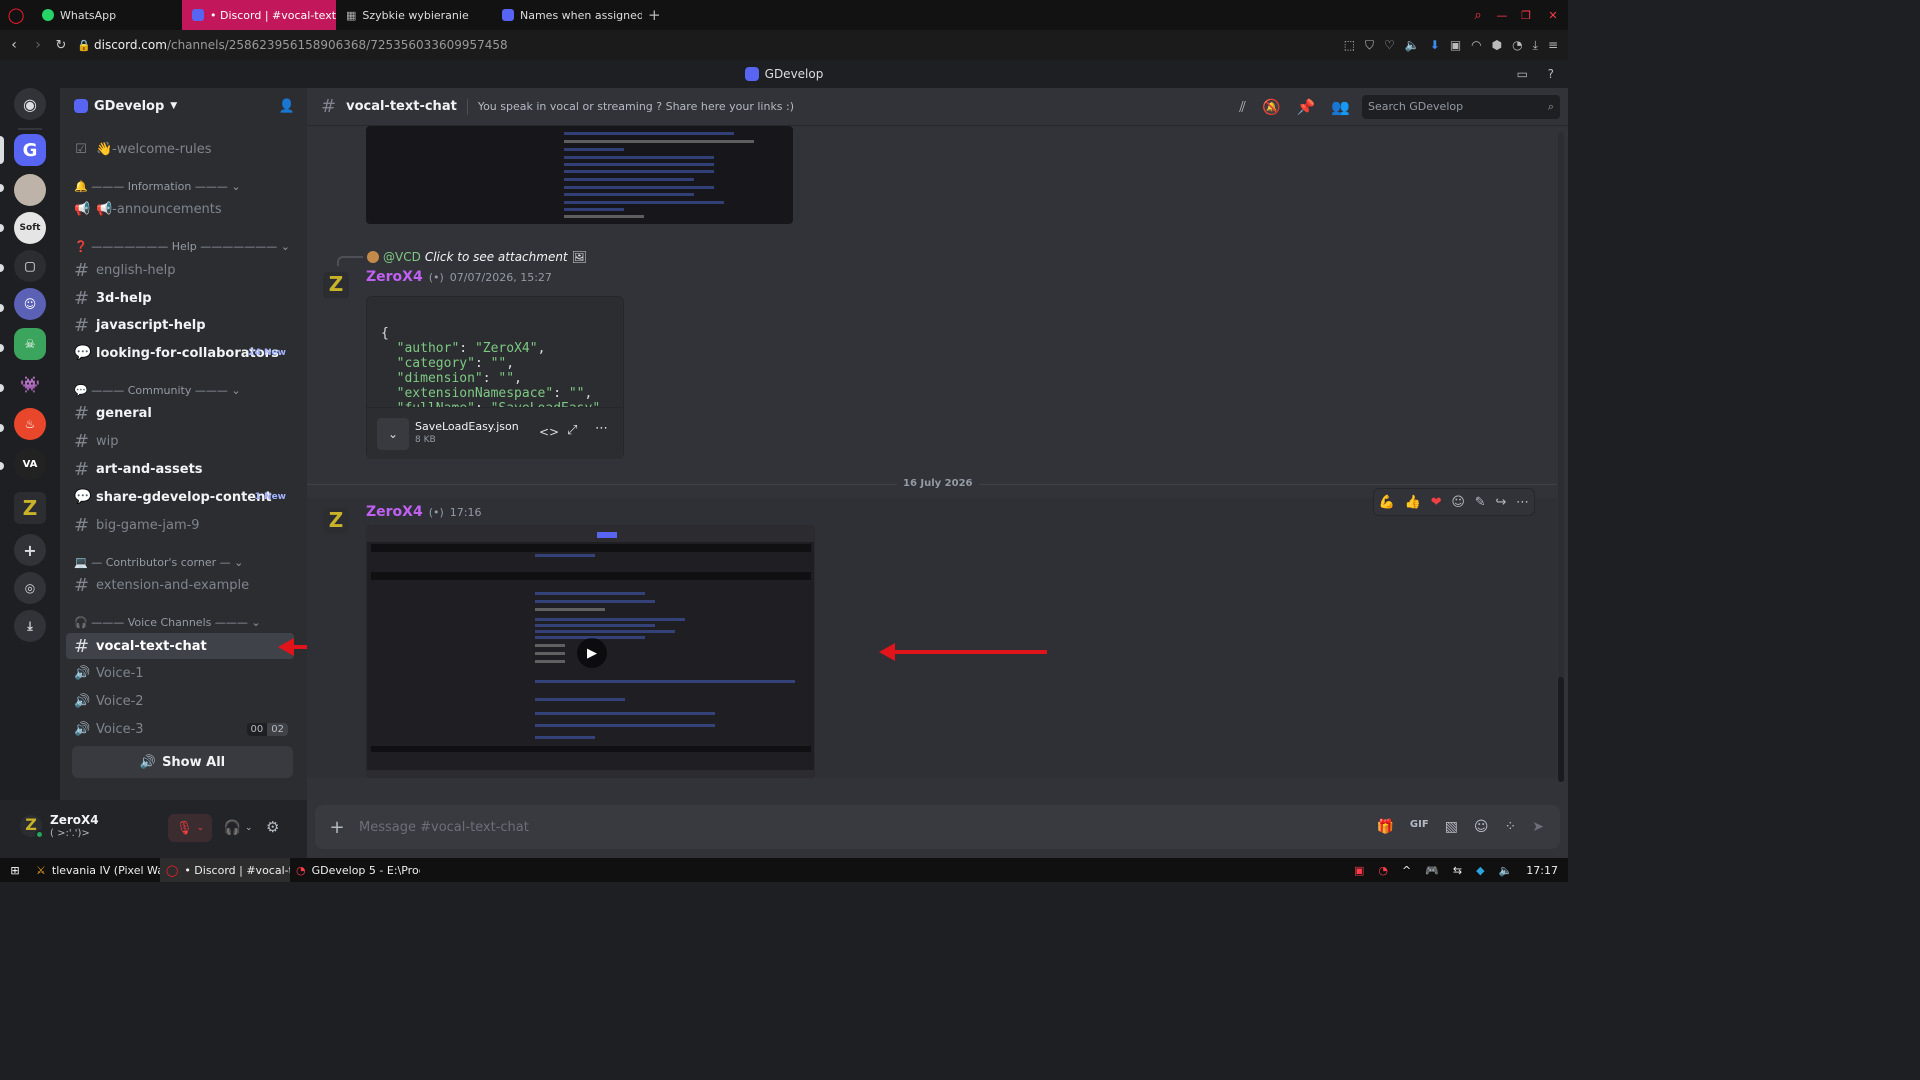 The width and height of the screenshot is (1920, 1080). What do you see at coordinates (16, 15) in the screenshot?
I see `opera-logo-icon: ◯` at bounding box center [16, 15].